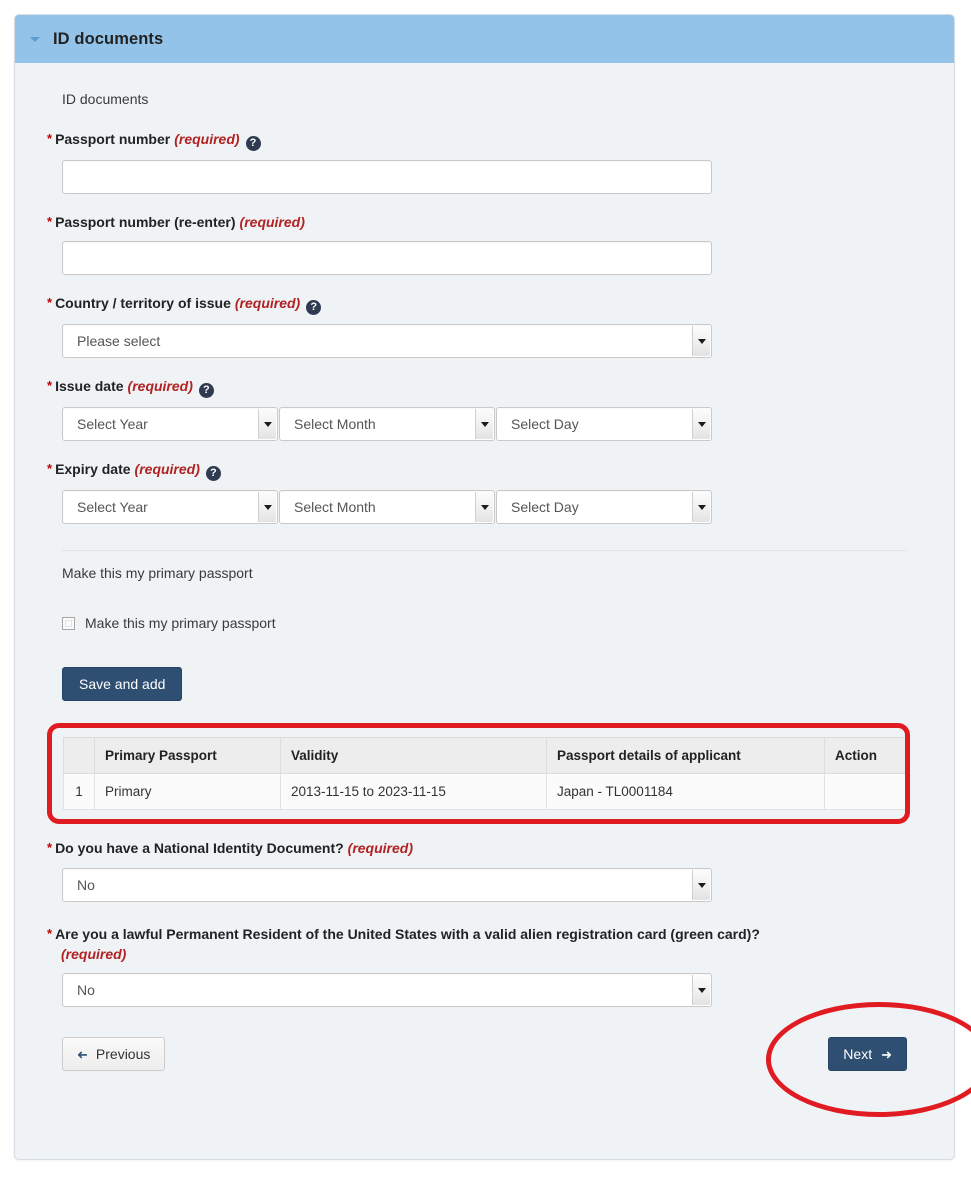 The width and height of the screenshot is (971, 1177). I want to click on panel-header: ID documents, so click(484, 39).